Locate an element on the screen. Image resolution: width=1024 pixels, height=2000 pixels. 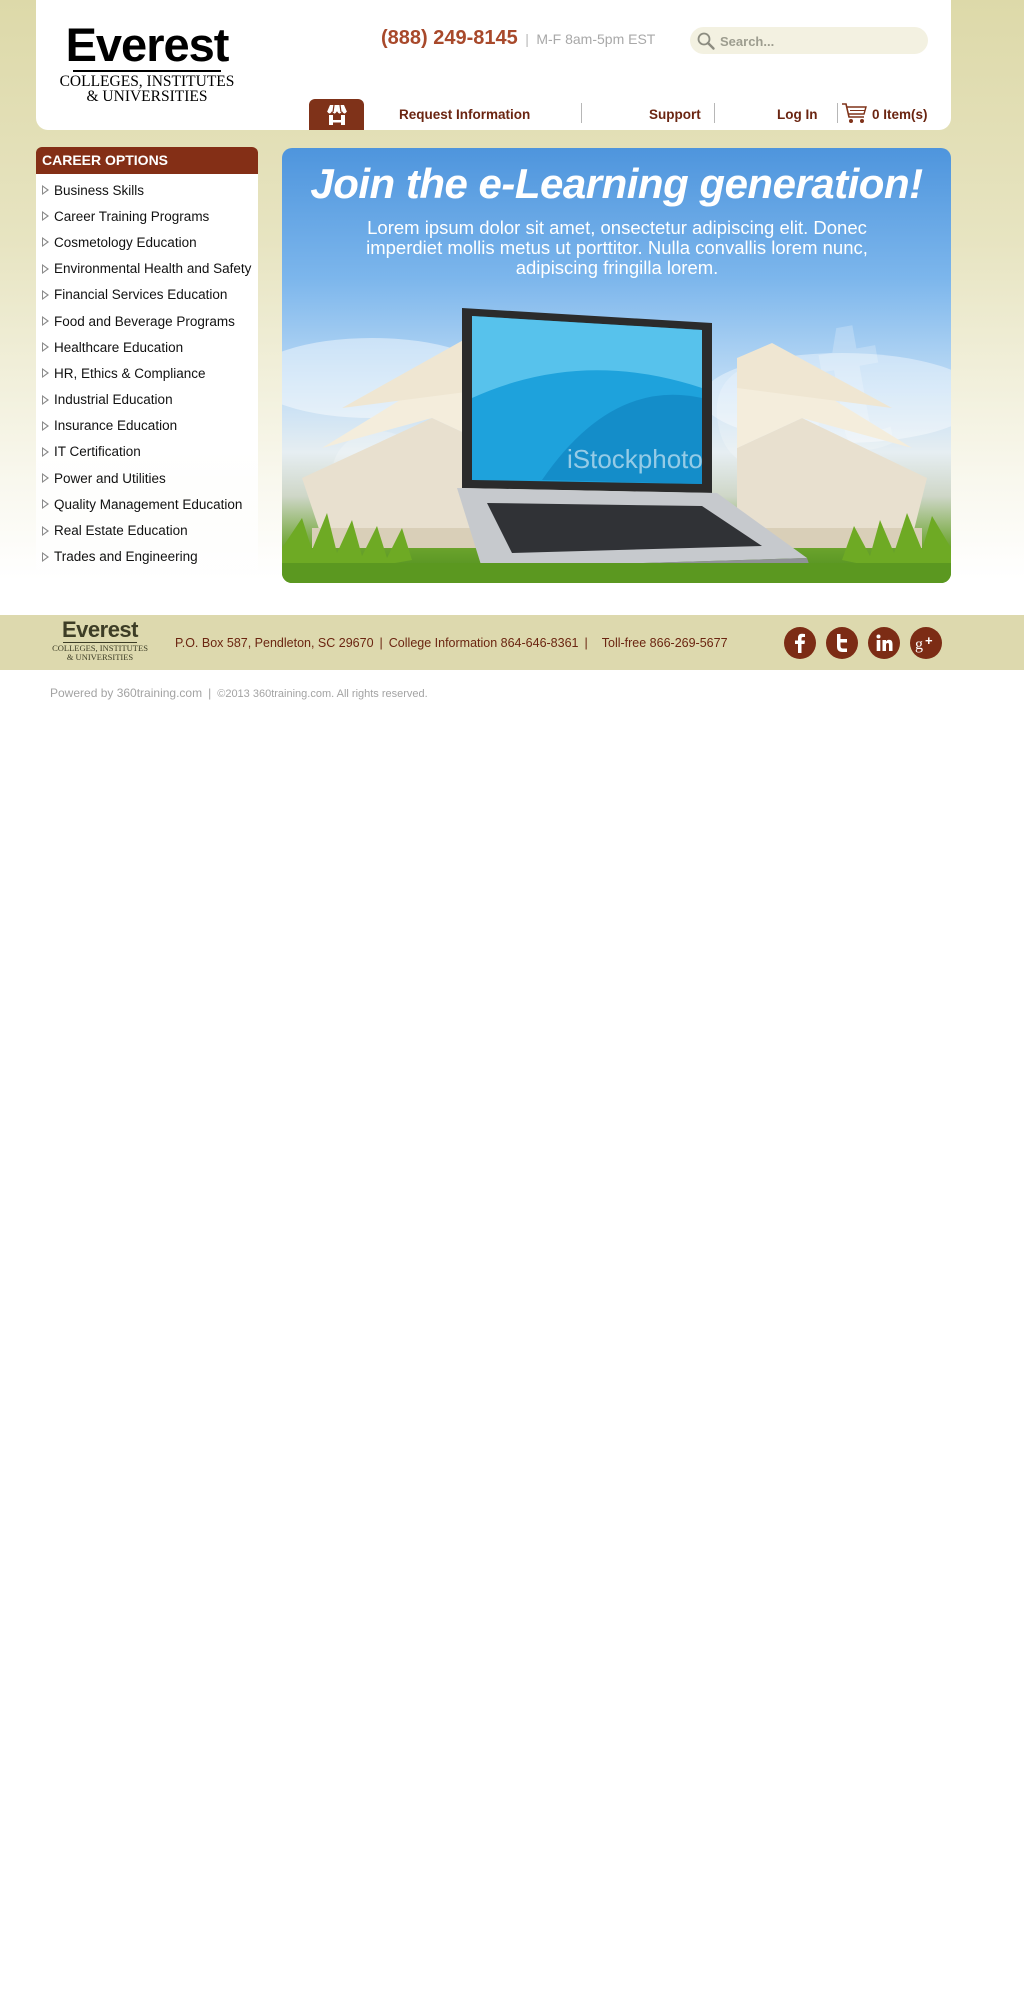
linkedin-icon is located at coordinates (884, 642).